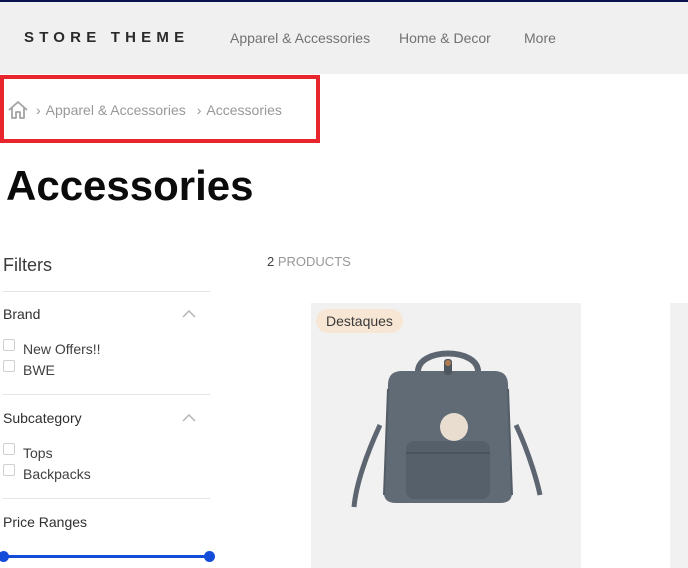  Describe the element at coordinates (18, 110) in the screenshot. I see `home-icon` at that location.